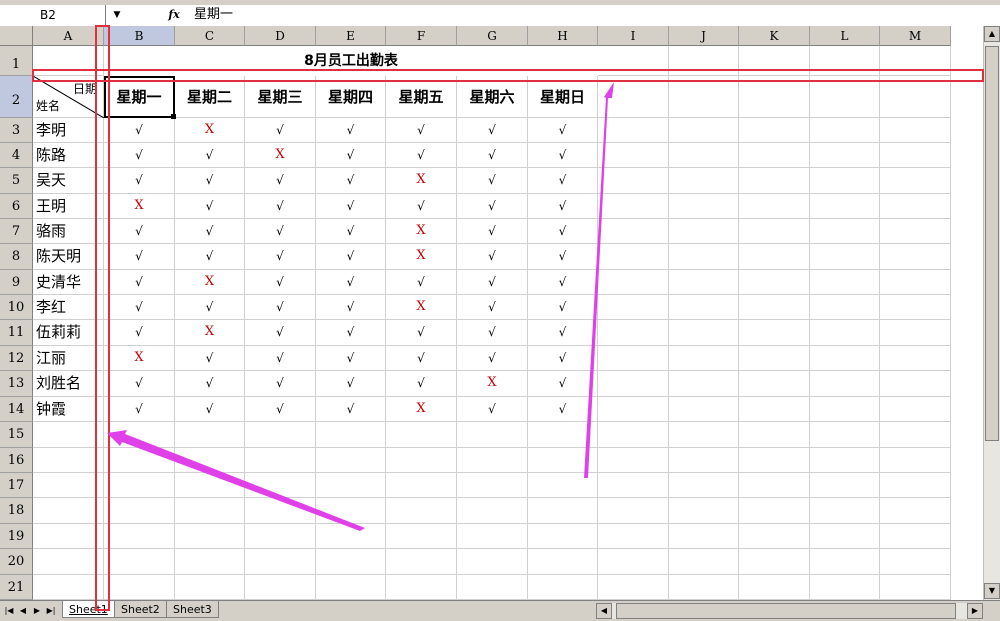  I want to click on first-sheet-icon: |◀, so click(9, 611).